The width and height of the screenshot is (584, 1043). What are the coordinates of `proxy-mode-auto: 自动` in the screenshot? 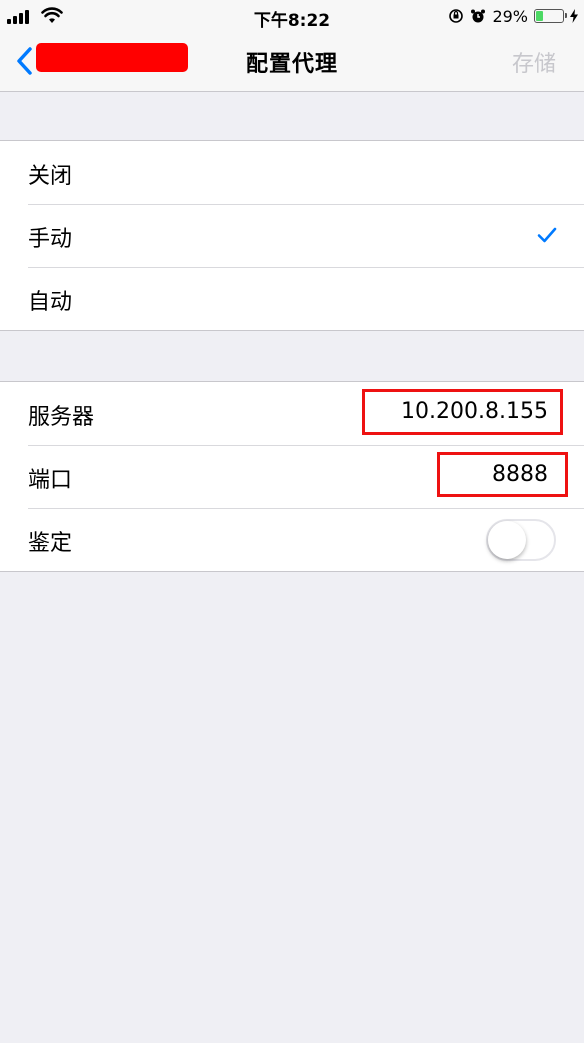 It's located at (292, 298).